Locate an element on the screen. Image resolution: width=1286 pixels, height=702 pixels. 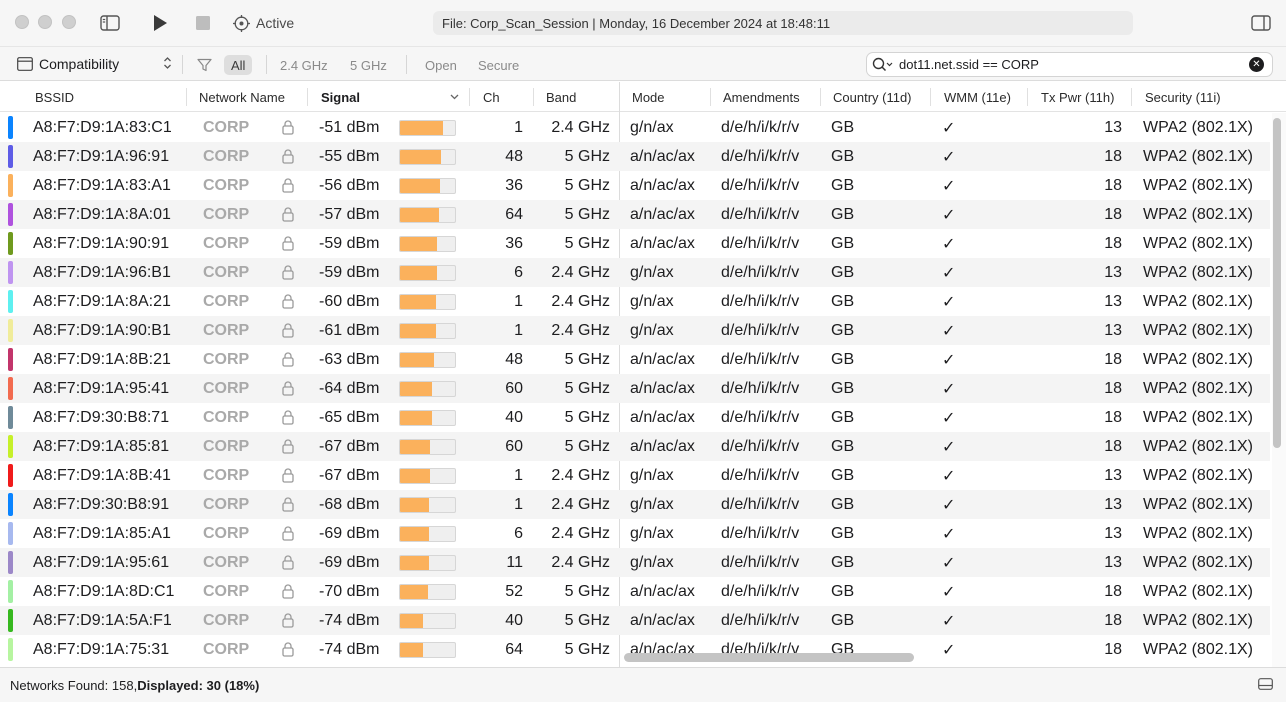
play-icon is located at coordinates (160, 23).